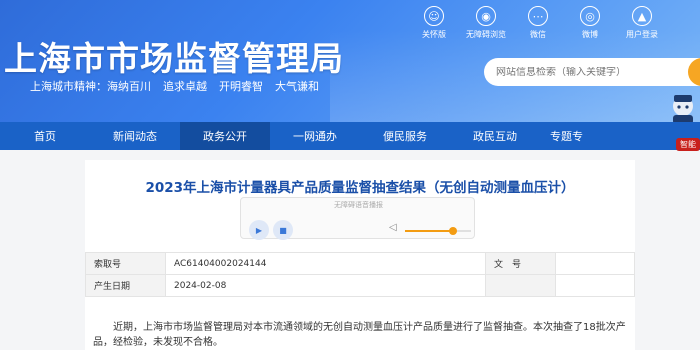  What do you see at coordinates (452, 231) in the screenshot?
I see `volume-knob` at bounding box center [452, 231].